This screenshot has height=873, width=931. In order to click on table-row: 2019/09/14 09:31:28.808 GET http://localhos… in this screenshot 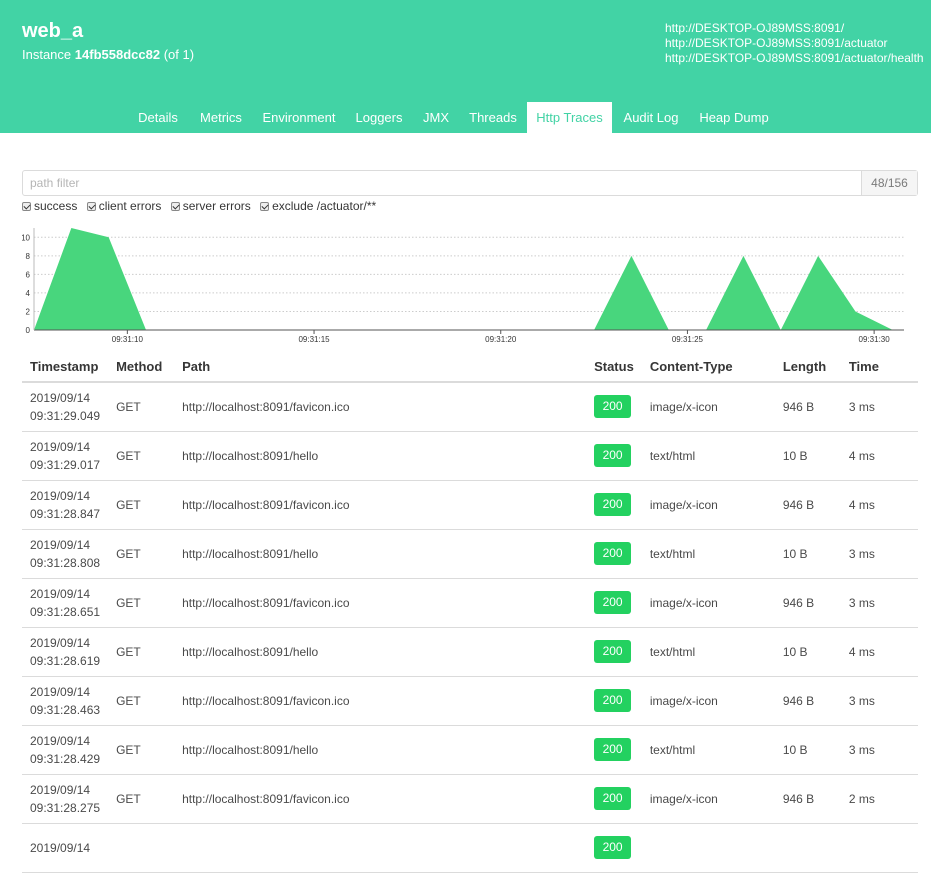, I will do `click(470, 554)`.